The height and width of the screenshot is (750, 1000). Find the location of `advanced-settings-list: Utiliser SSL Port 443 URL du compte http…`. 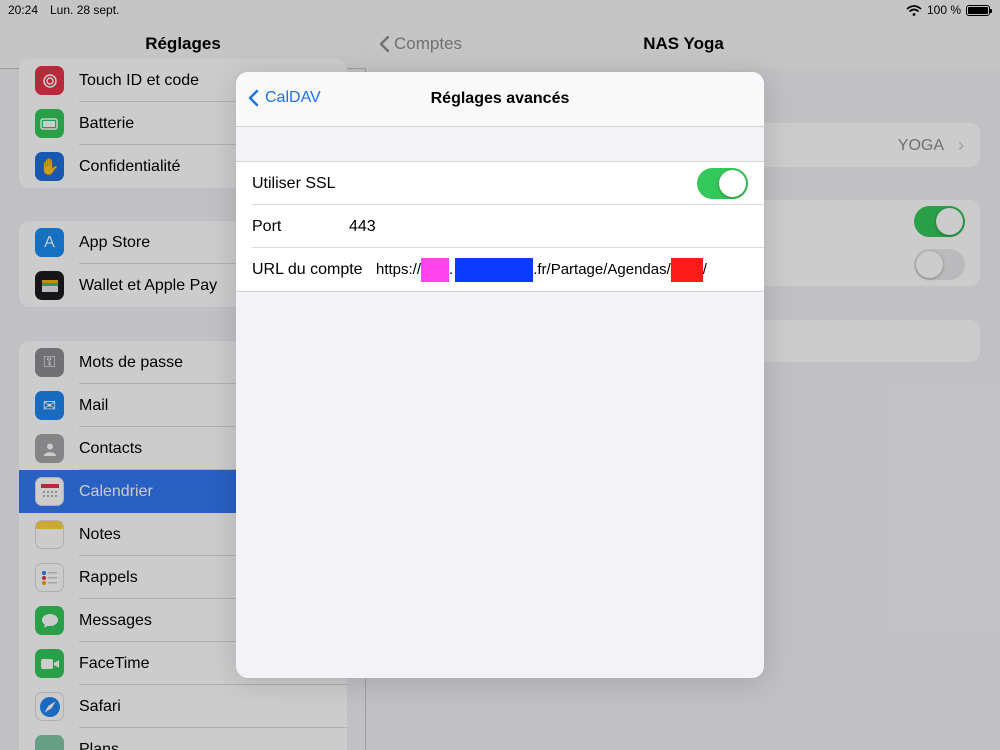

advanced-settings-list: Utiliser SSL Port 443 URL du compte http… is located at coordinates (500, 226).